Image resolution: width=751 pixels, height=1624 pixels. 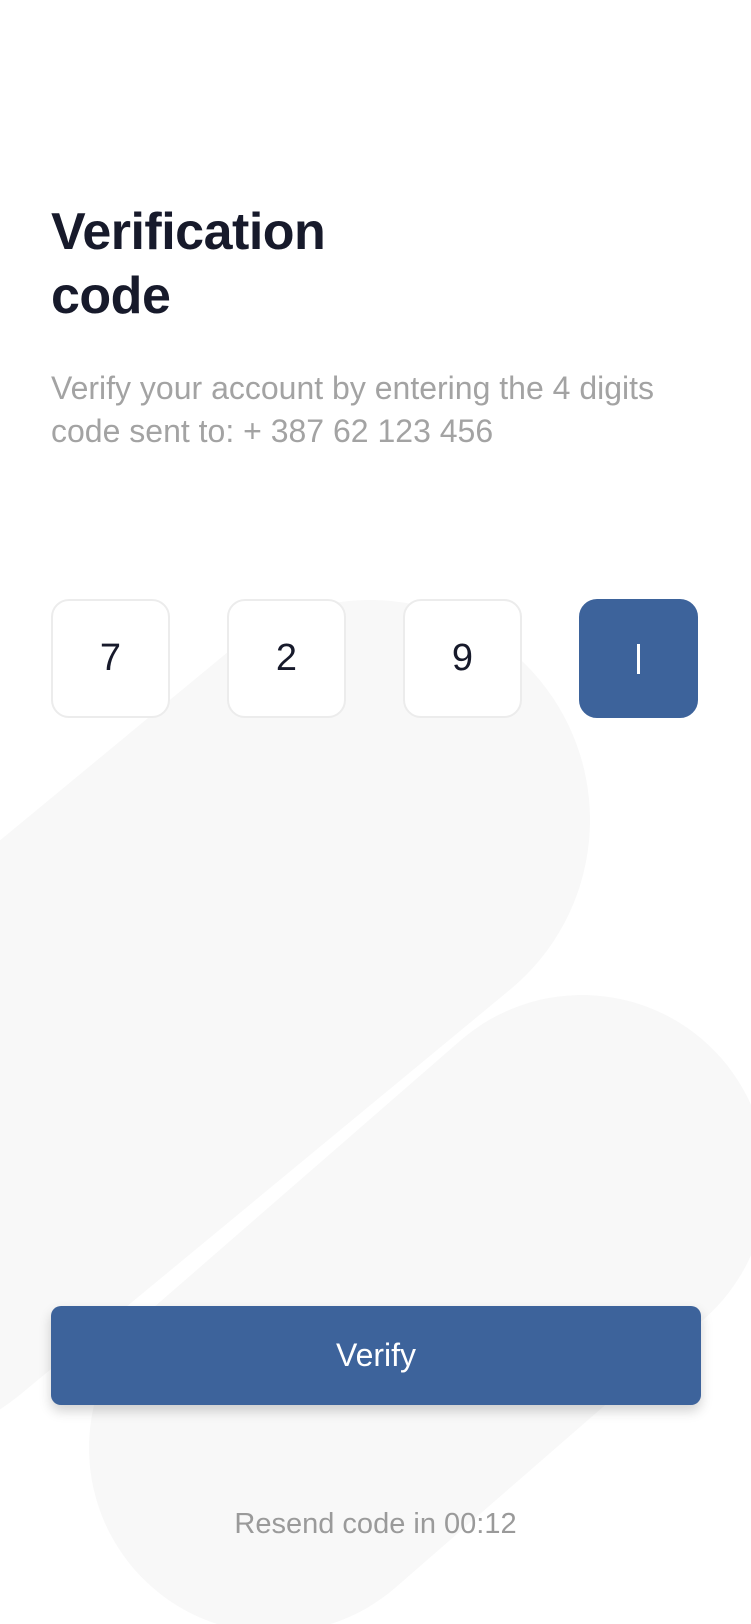 I want to click on code-input-group: 7 2 9, so click(x=375, y=659).